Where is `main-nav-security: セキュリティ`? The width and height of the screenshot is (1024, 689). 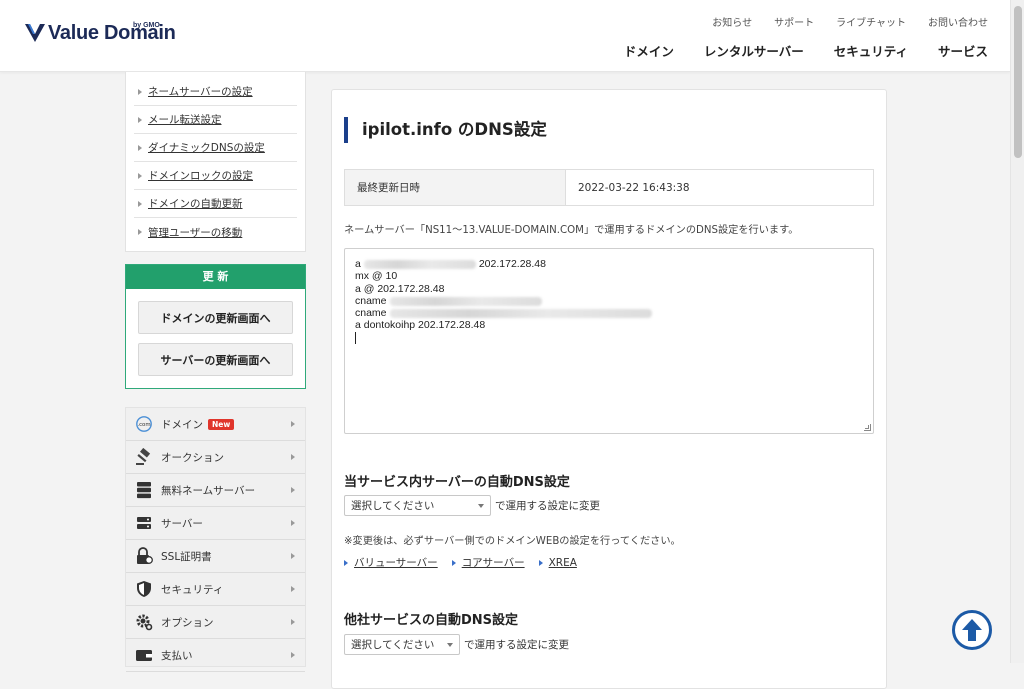
main-nav-security: セキュリティ is located at coordinates (871, 50).